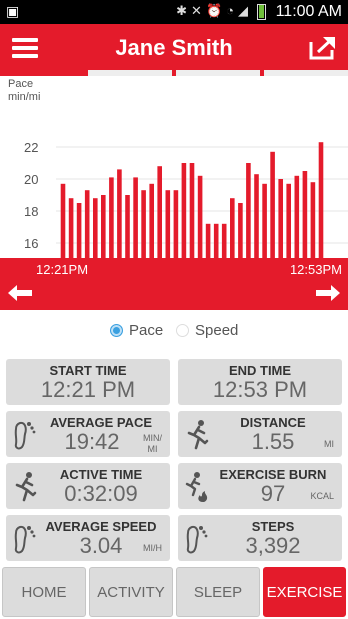  I want to click on app-header: Jane Smith, so click(174, 47).